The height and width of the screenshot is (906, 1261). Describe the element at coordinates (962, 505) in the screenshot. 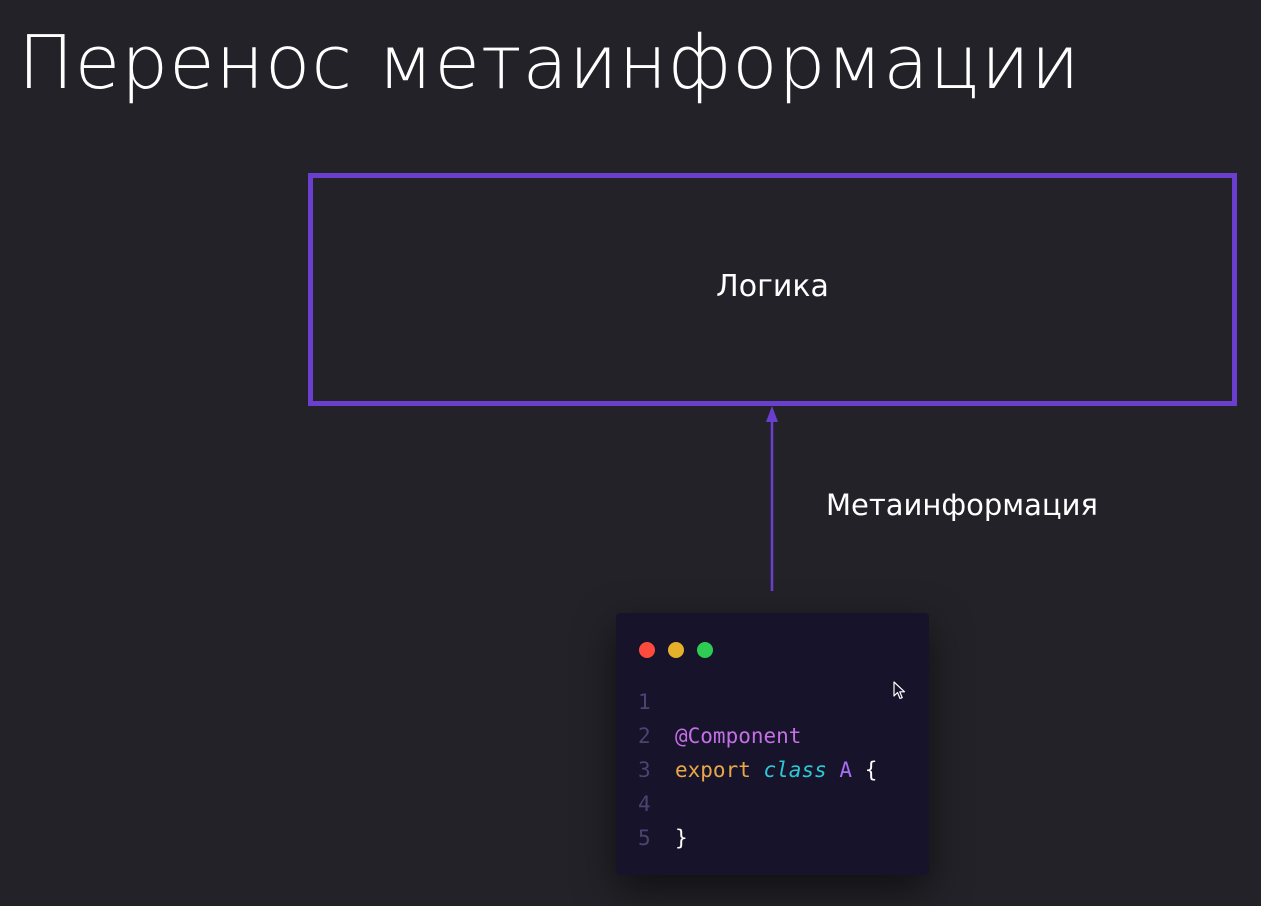

I see `arrow-label: Метаинформация` at that location.